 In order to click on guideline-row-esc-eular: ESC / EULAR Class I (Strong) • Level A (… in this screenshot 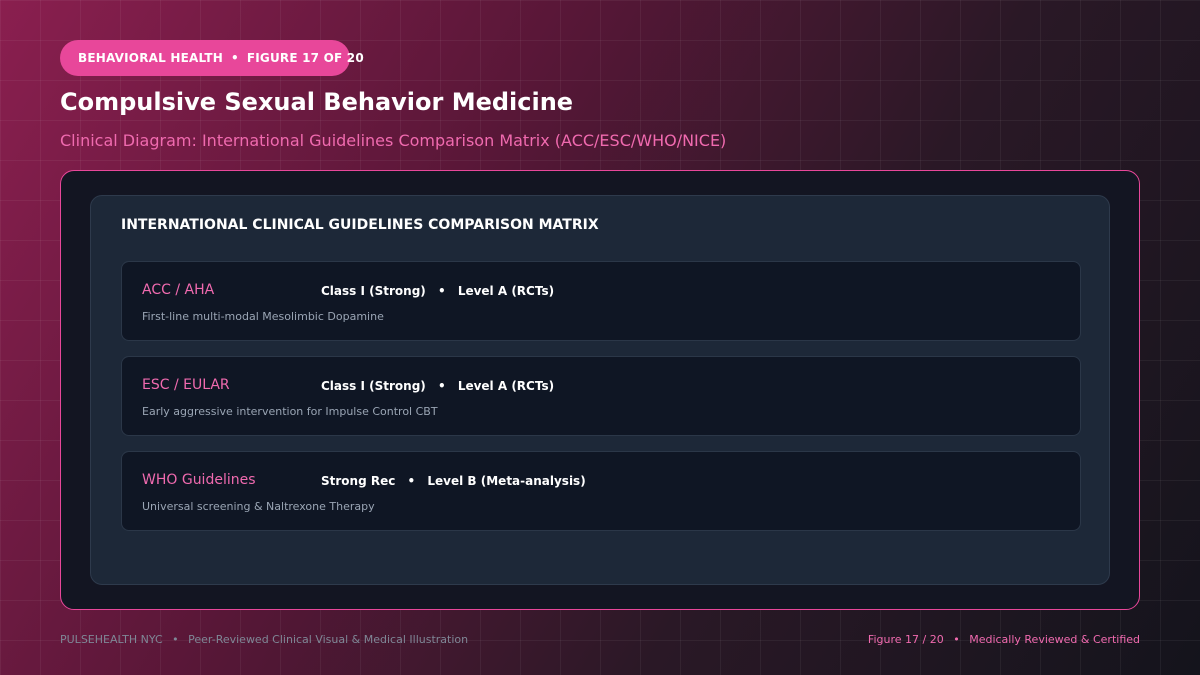, I will do `click(601, 396)`.